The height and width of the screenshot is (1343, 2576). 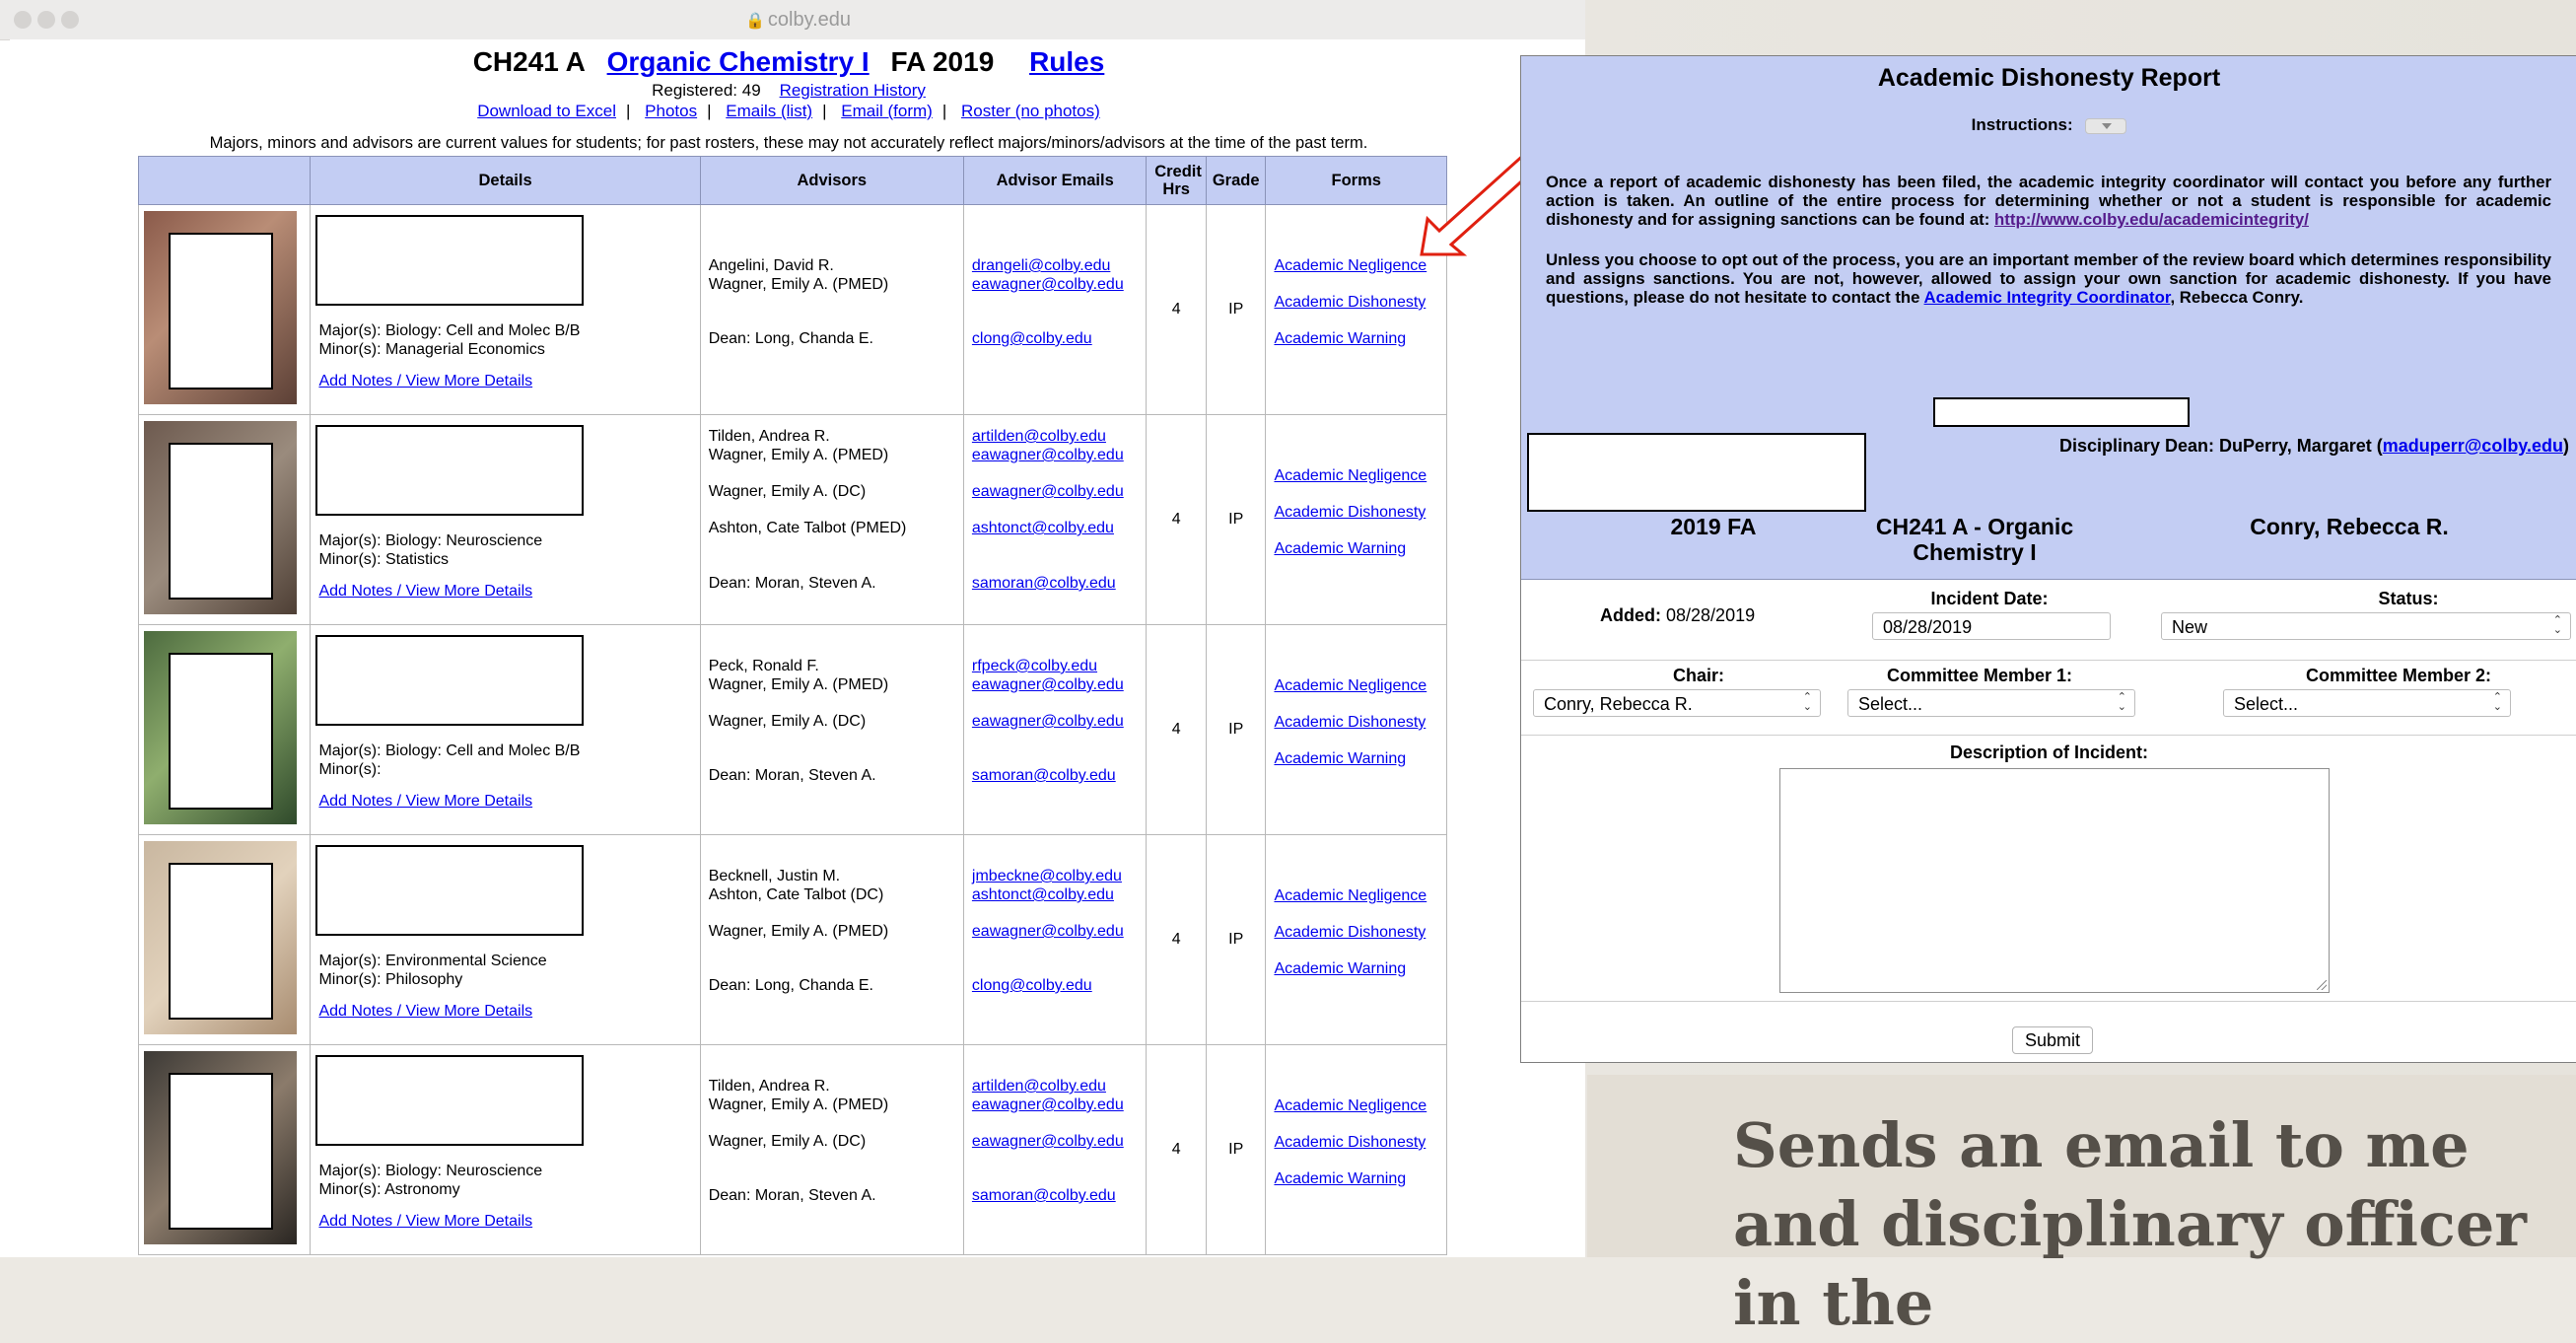 I want to click on email-form-link: Email (form), so click(x=887, y=111).